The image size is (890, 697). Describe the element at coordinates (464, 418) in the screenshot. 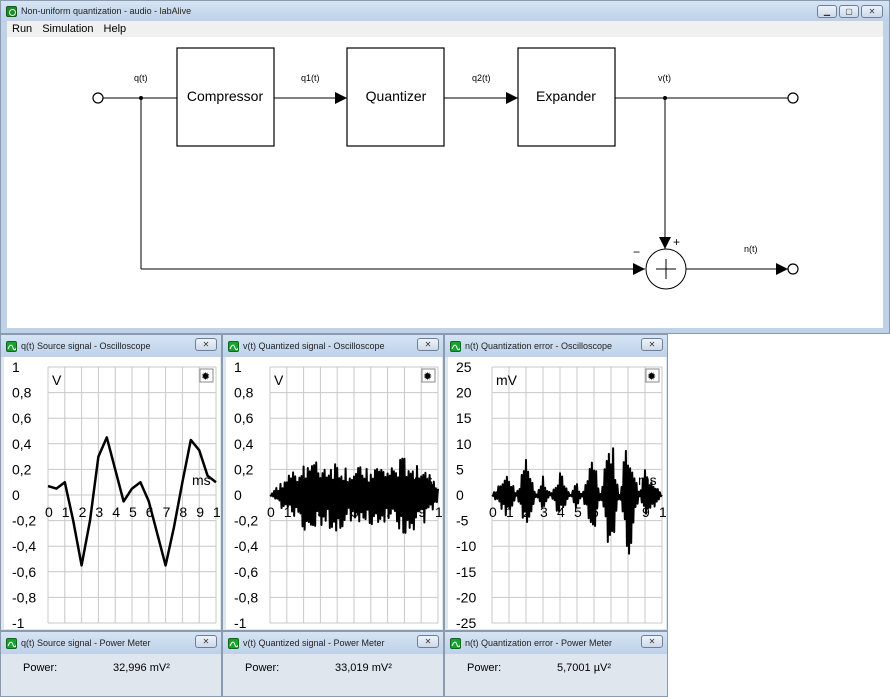

I see `y-tick-label: 15` at that location.